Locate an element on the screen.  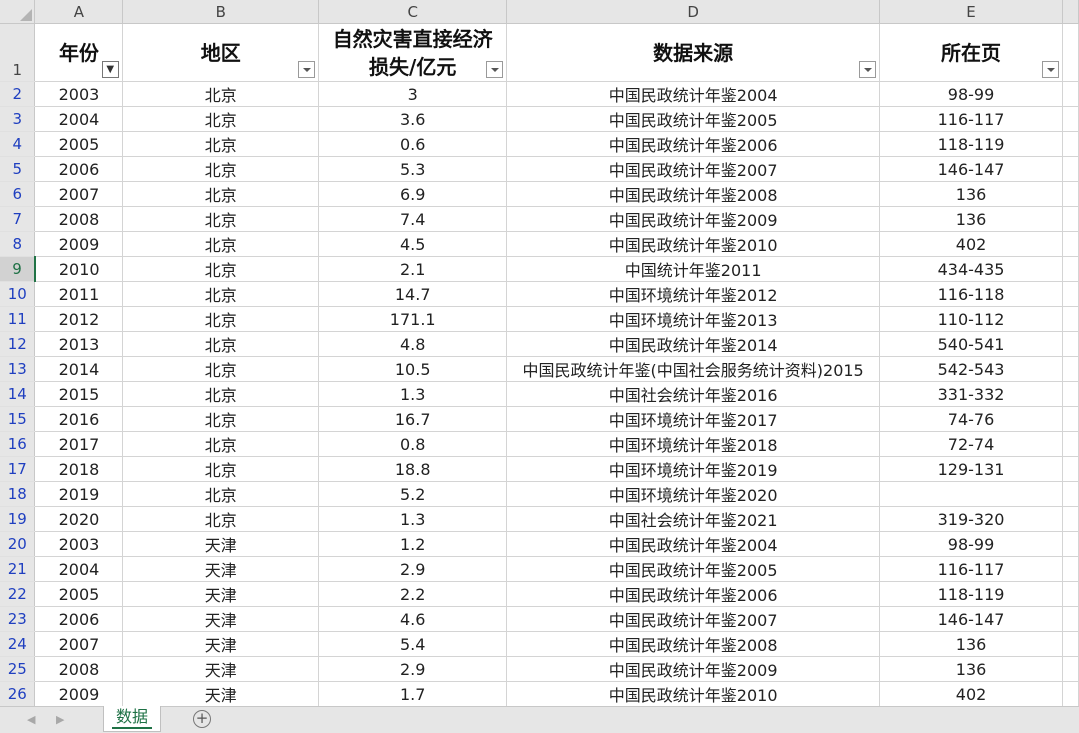
cell-page: 136 is located at coordinates (971, 669).